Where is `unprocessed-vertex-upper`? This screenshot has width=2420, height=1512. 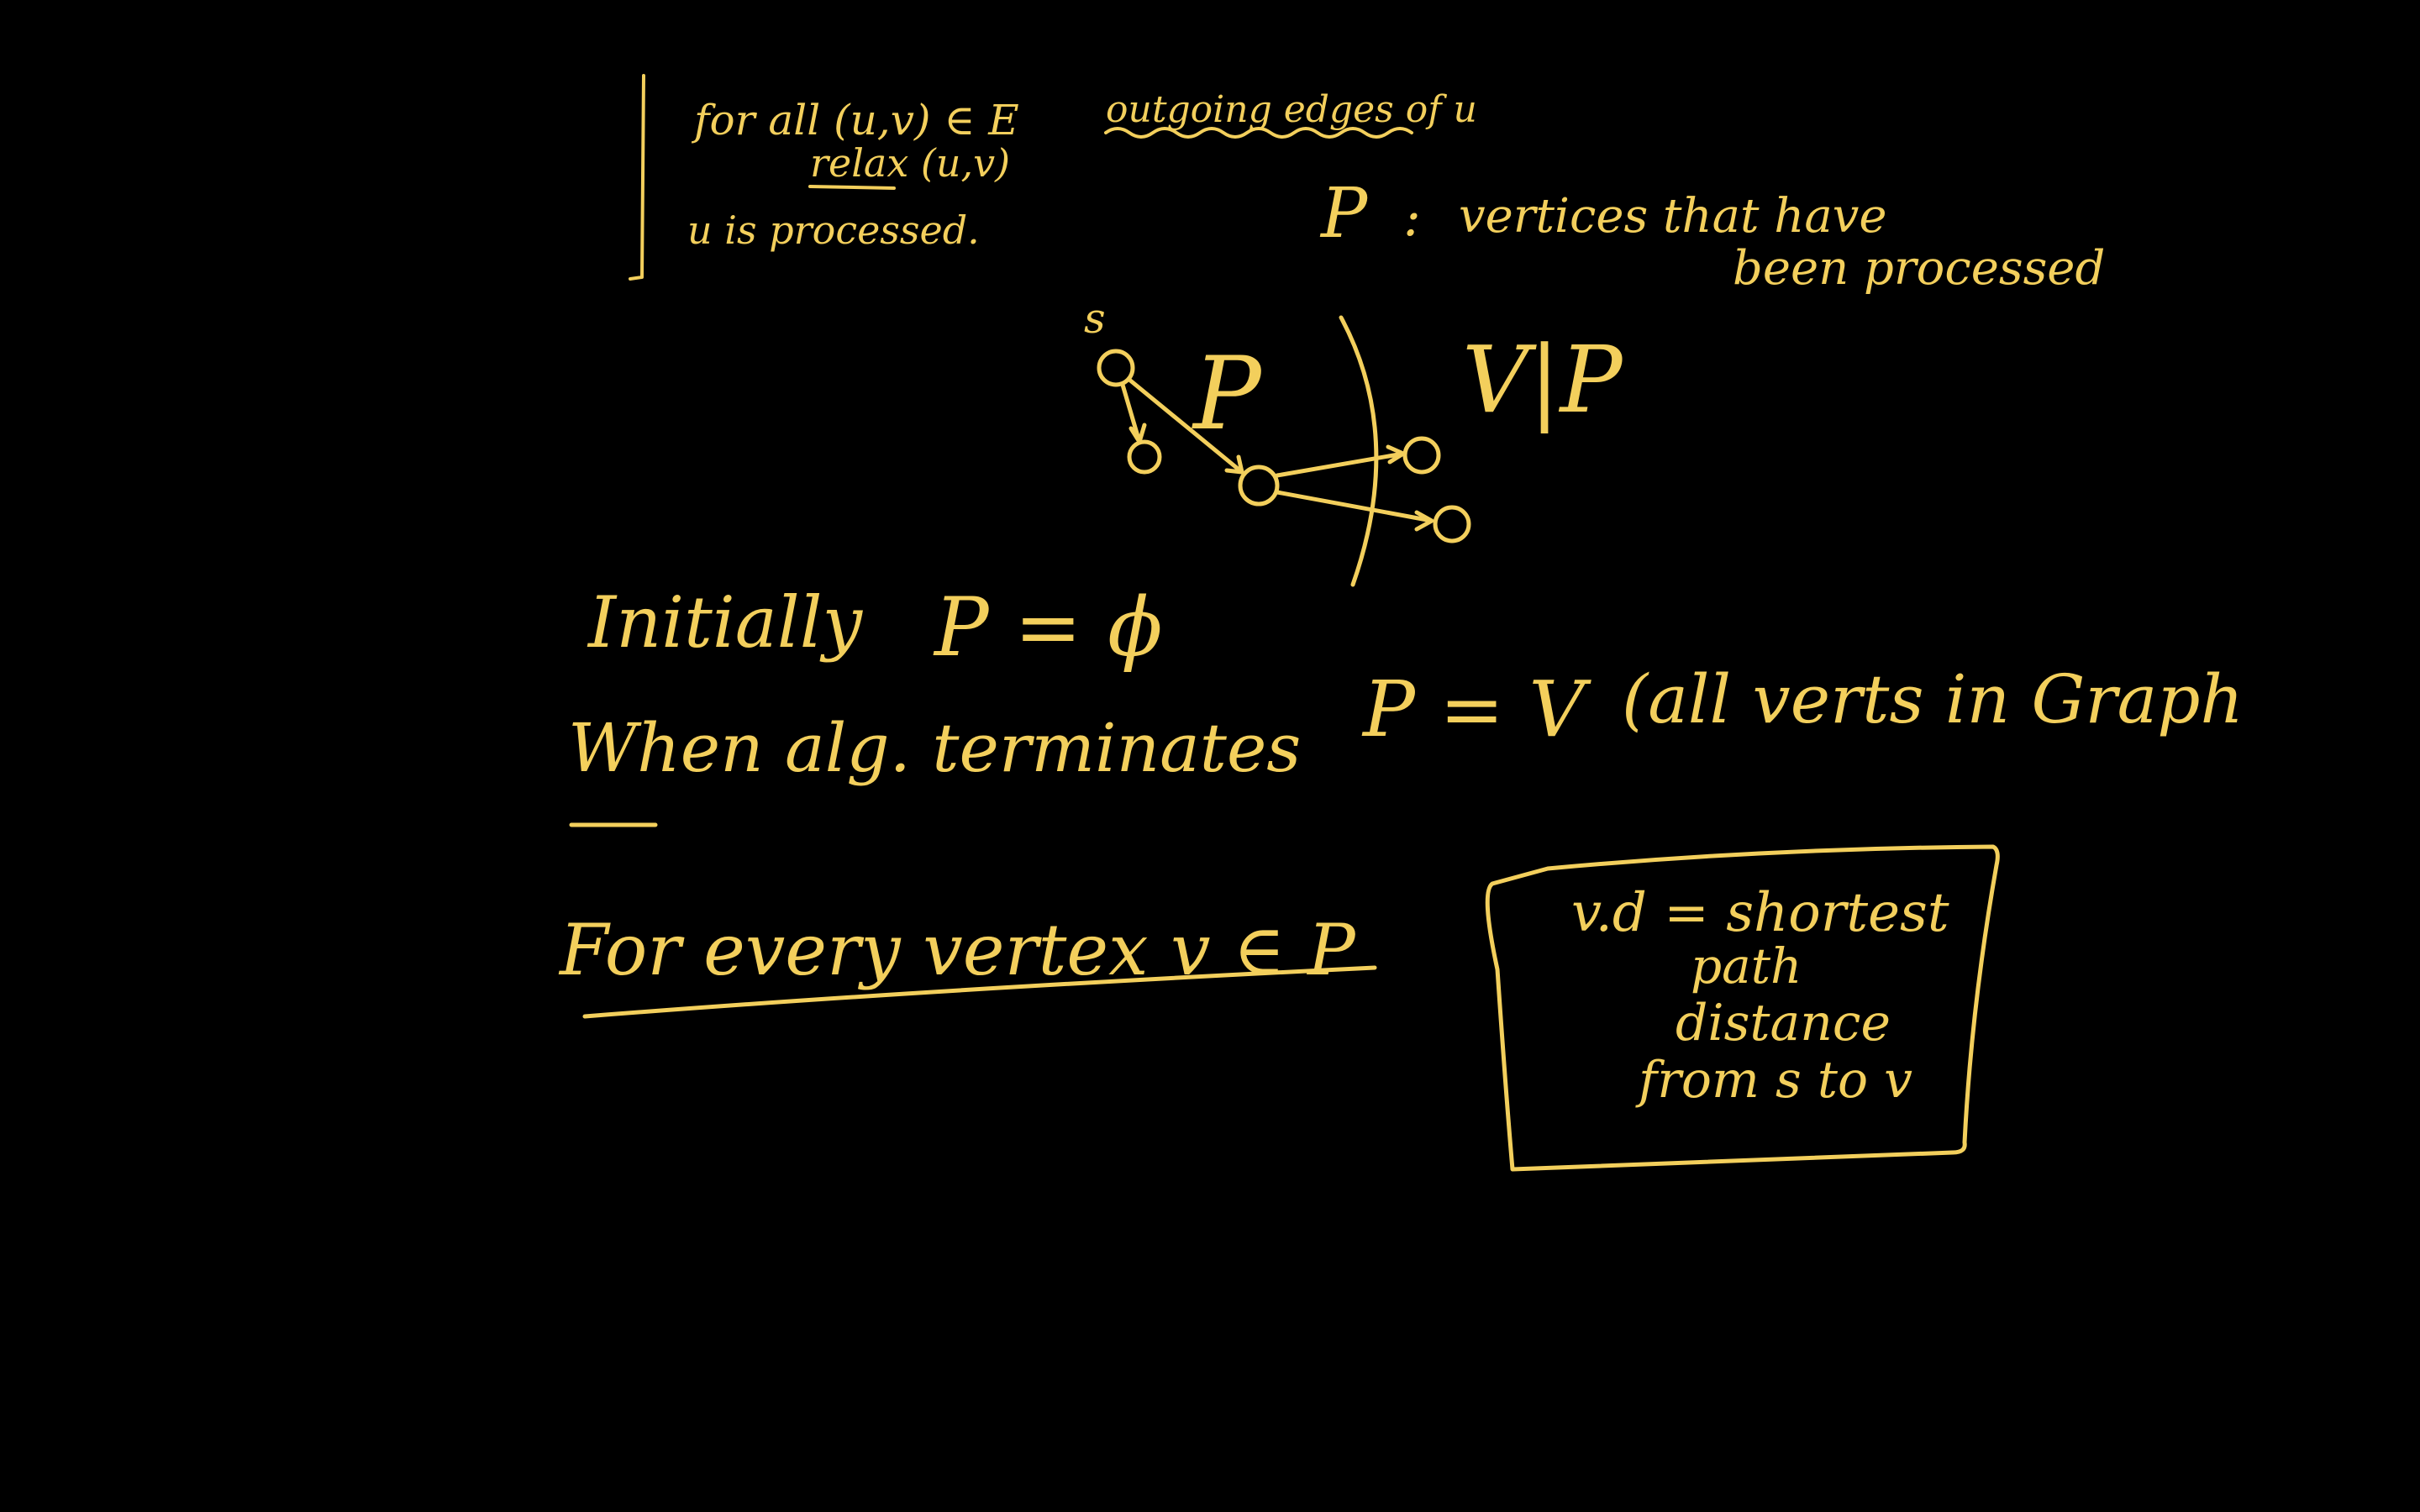
unprocessed-vertex-upper is located at coordinates (1421, 455).